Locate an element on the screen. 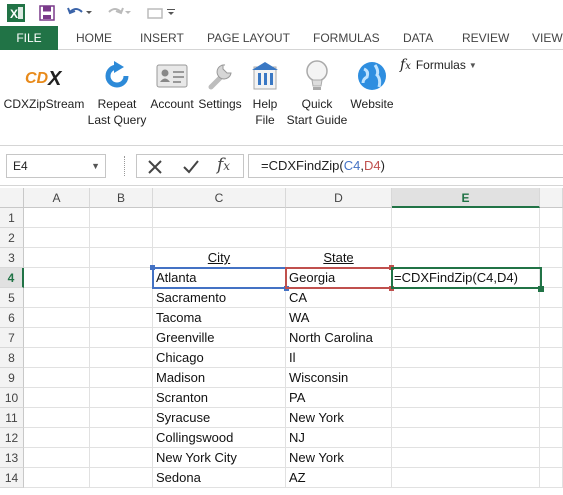 The height and width of the screenshot is (495, 563). cell-d10: PA is located at coordinates (339, 398).